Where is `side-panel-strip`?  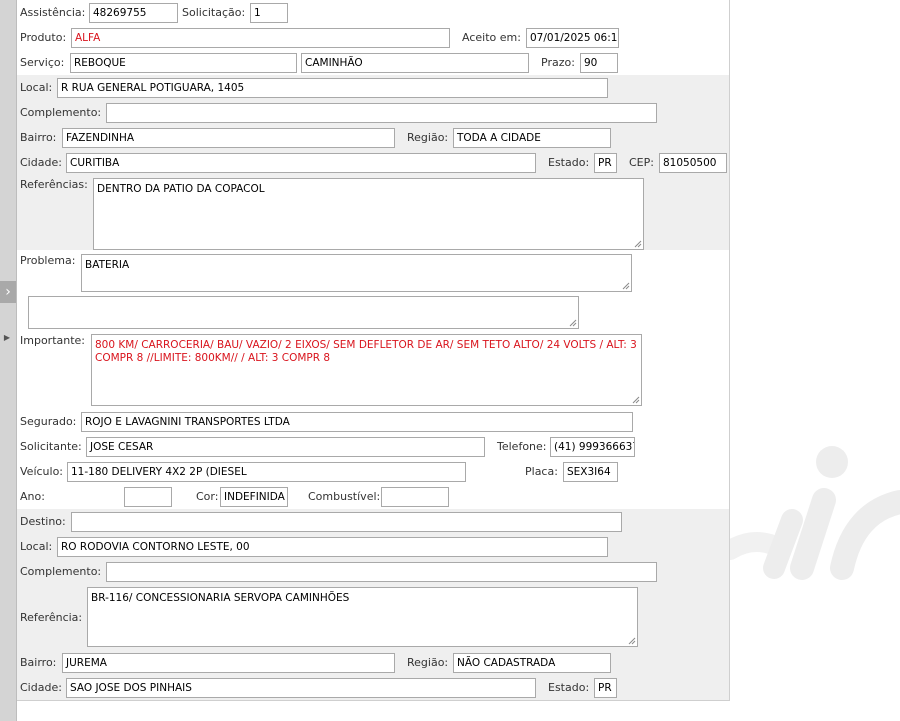
side-panel-strip is located at coordinates (8, 360).